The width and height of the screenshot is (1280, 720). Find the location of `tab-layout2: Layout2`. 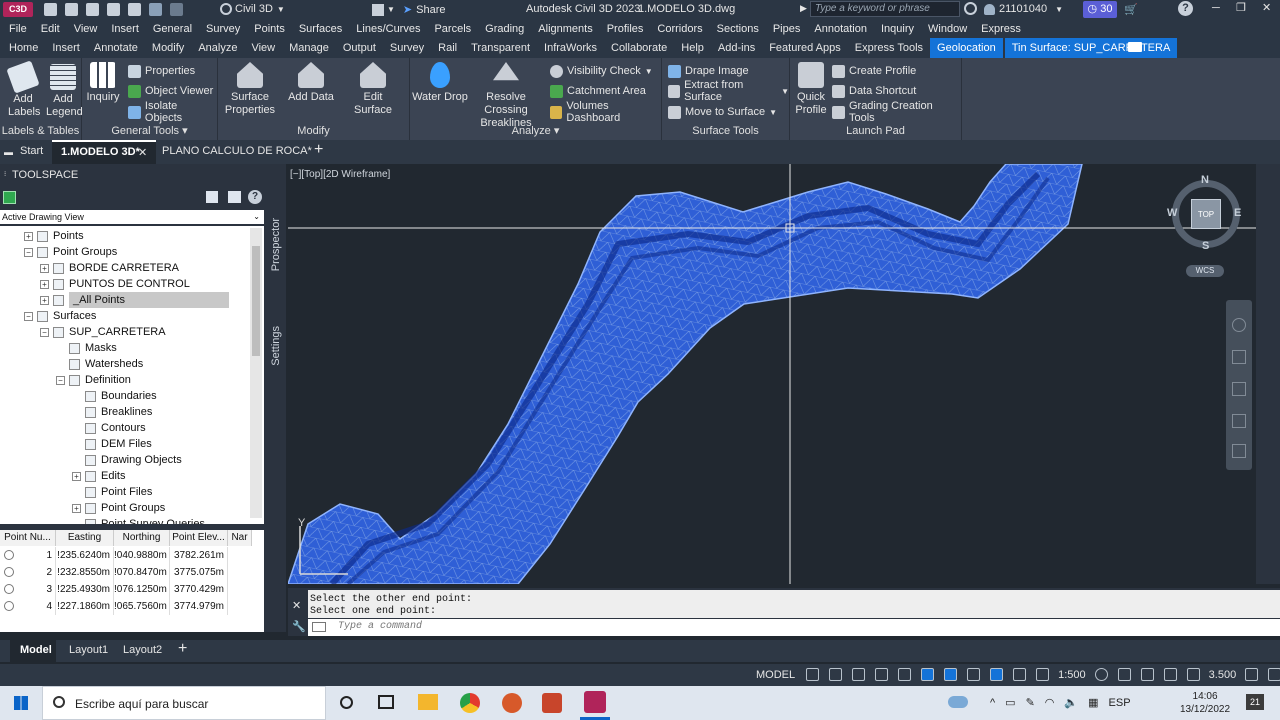

tab-layout2: Layout2 is located at coordinates (142, 650).